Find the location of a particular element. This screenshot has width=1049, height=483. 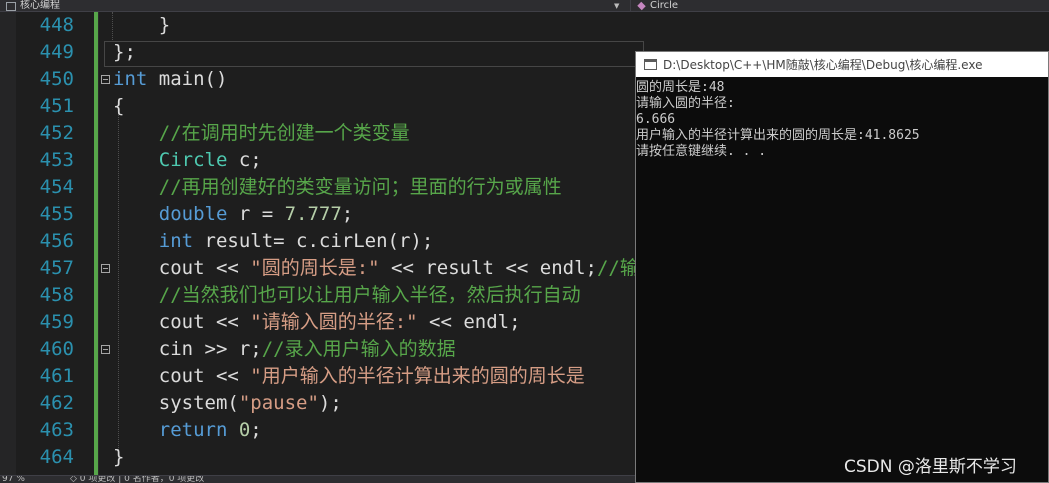

code-token: "用户输入的半径计算出来的圆的周长是 is located at coordinates (417, 376).